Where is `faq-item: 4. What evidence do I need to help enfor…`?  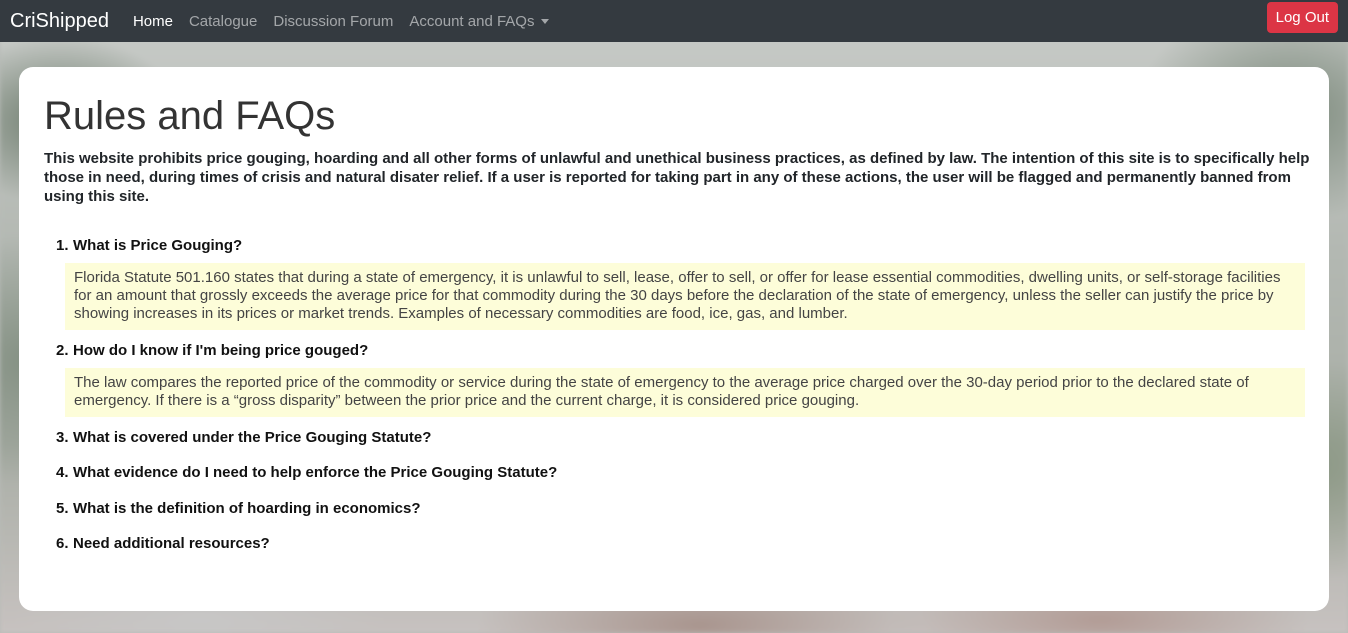
faq-item: 4. What evidence do I need to help enfor… is located at coordinates (681, 473).